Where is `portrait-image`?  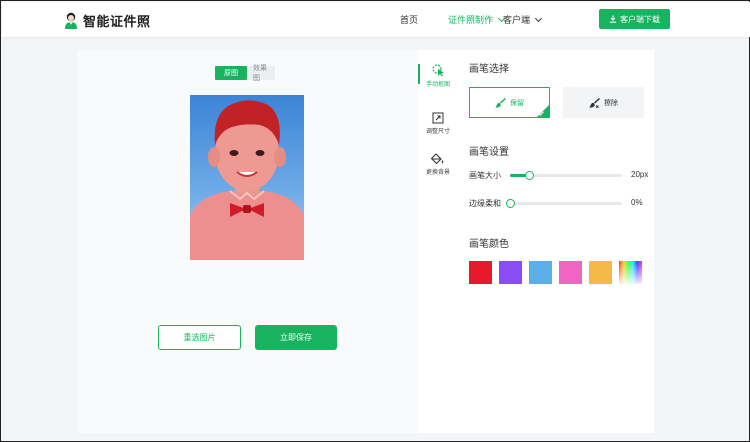
portrait-image is located at coordinates (247, 180).